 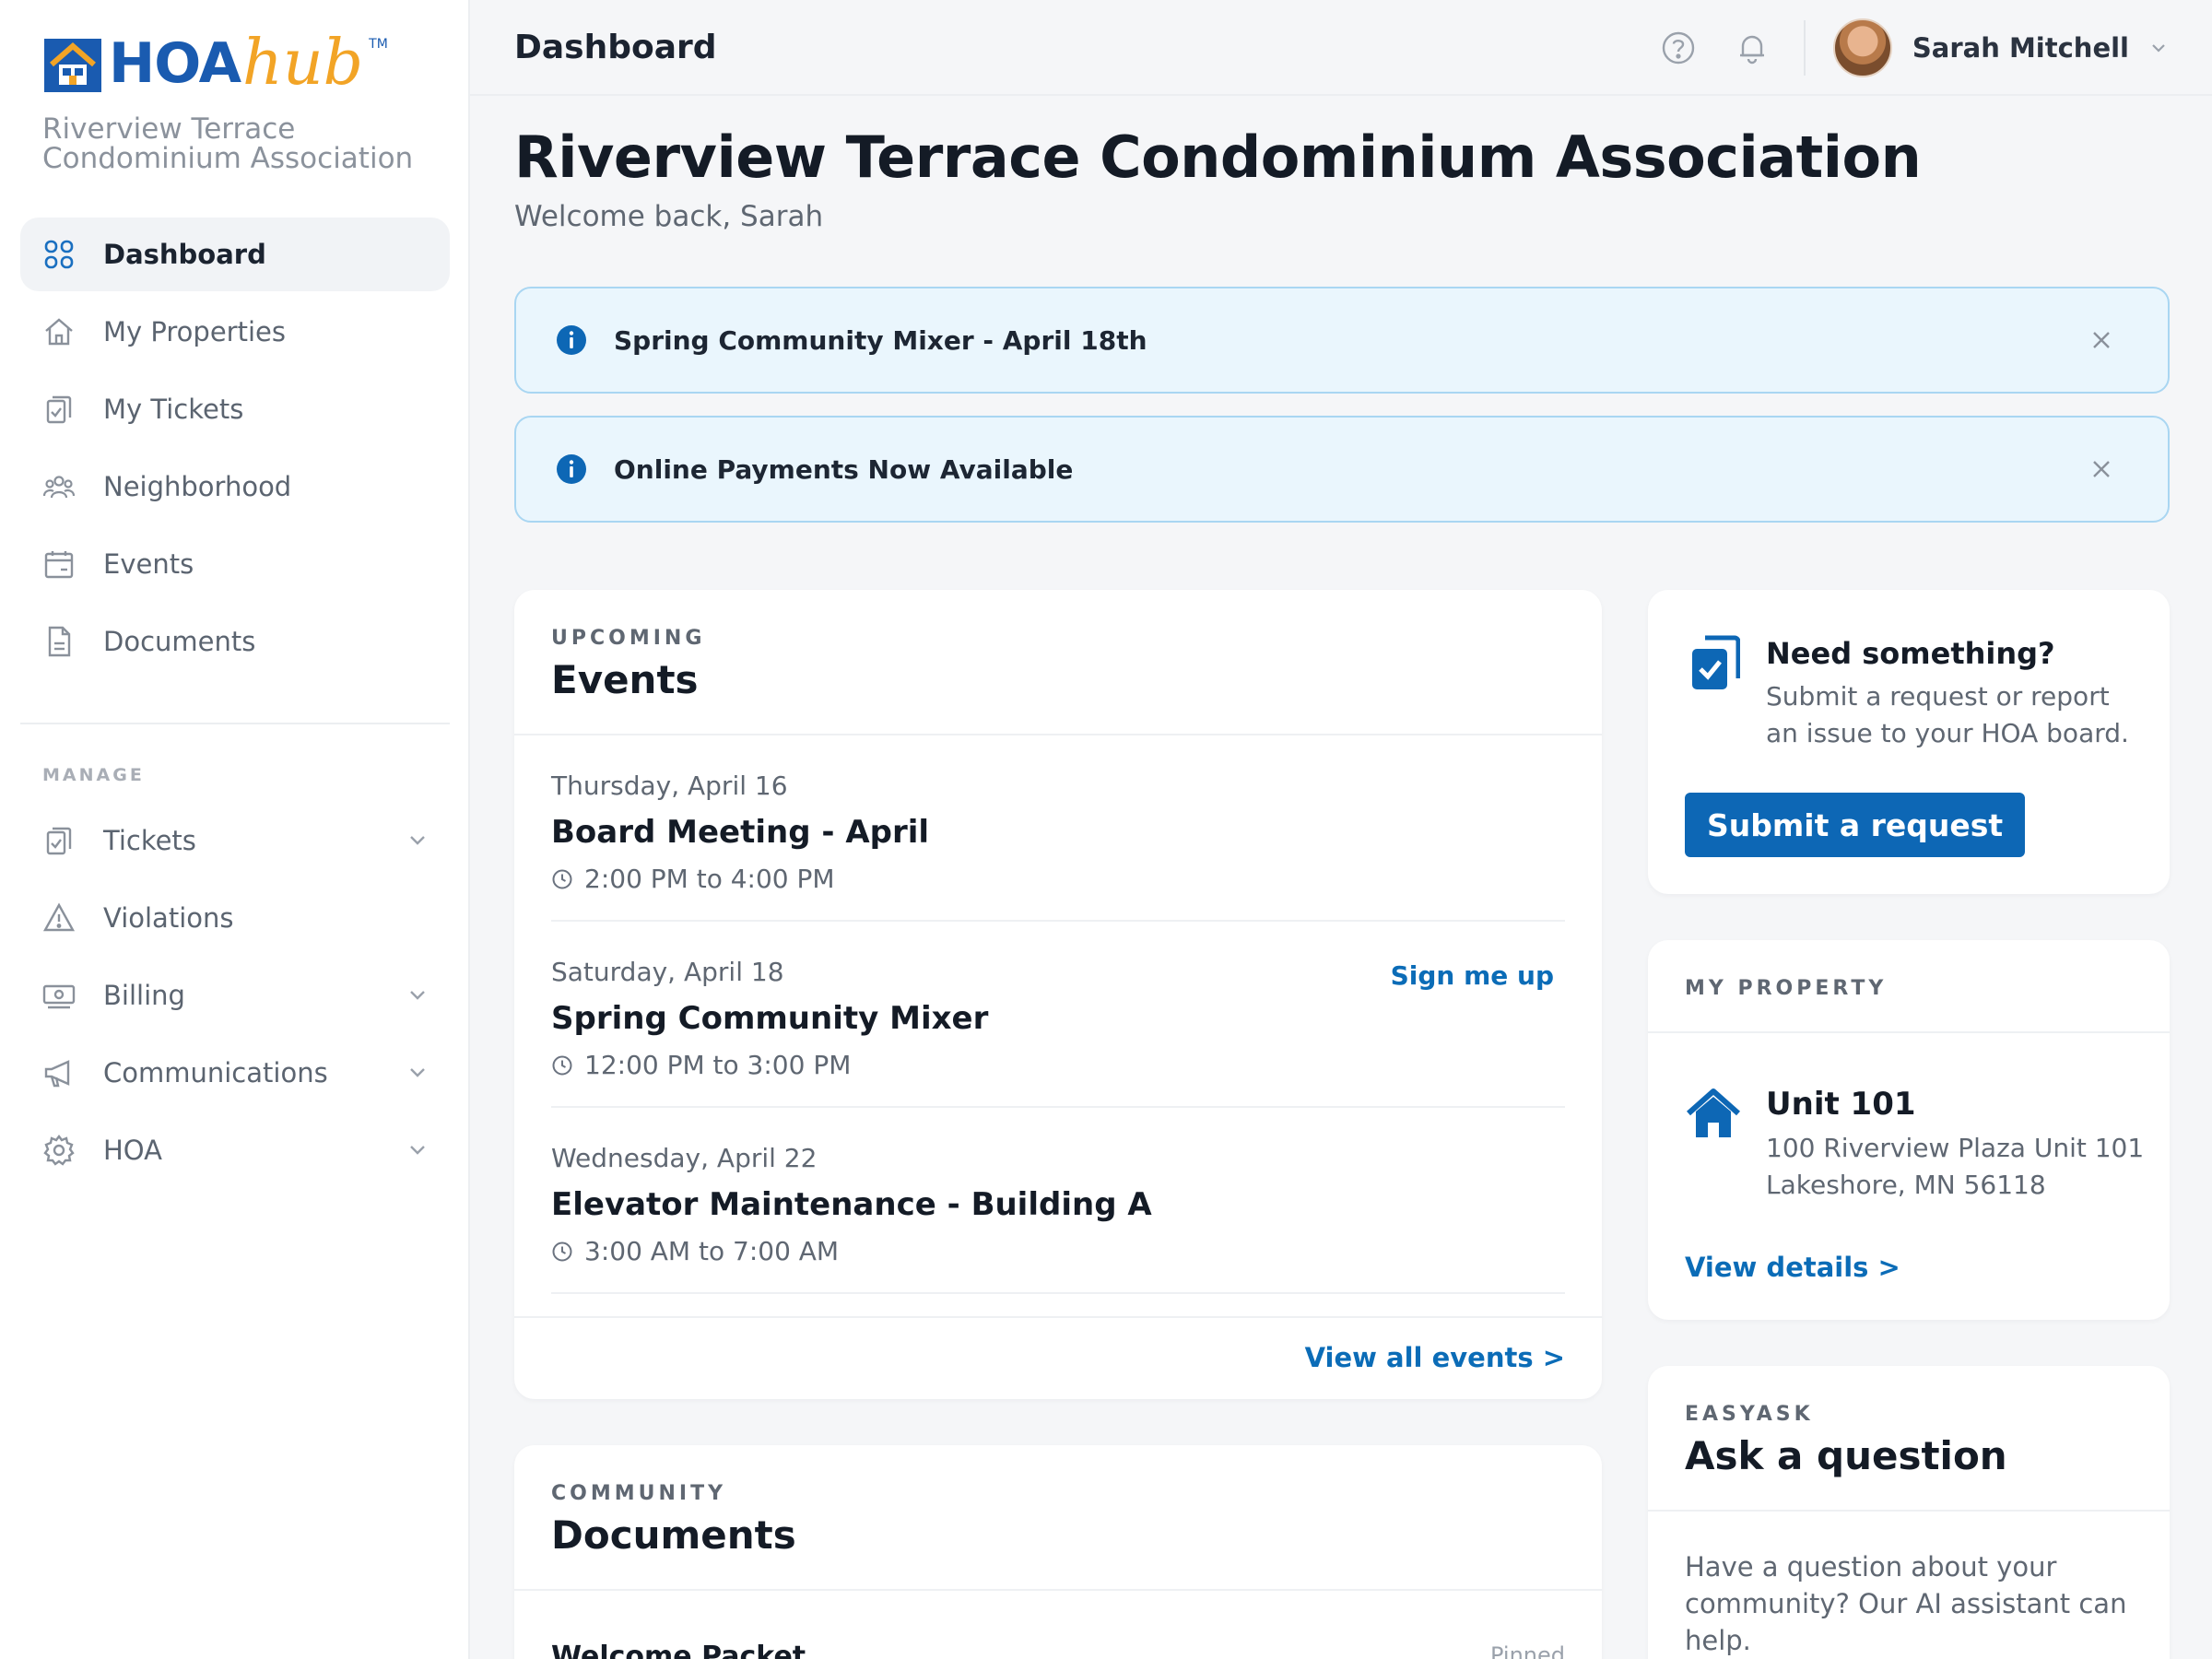 I want to click on logo-wordmark: HOA, so click(x=175, y=63).